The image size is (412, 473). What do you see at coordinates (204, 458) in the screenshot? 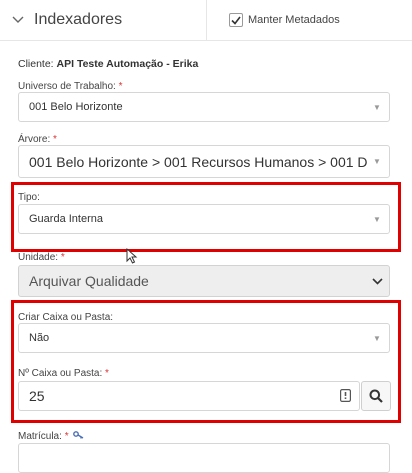
I see `matricula-input` at bounding box center [204, 458].